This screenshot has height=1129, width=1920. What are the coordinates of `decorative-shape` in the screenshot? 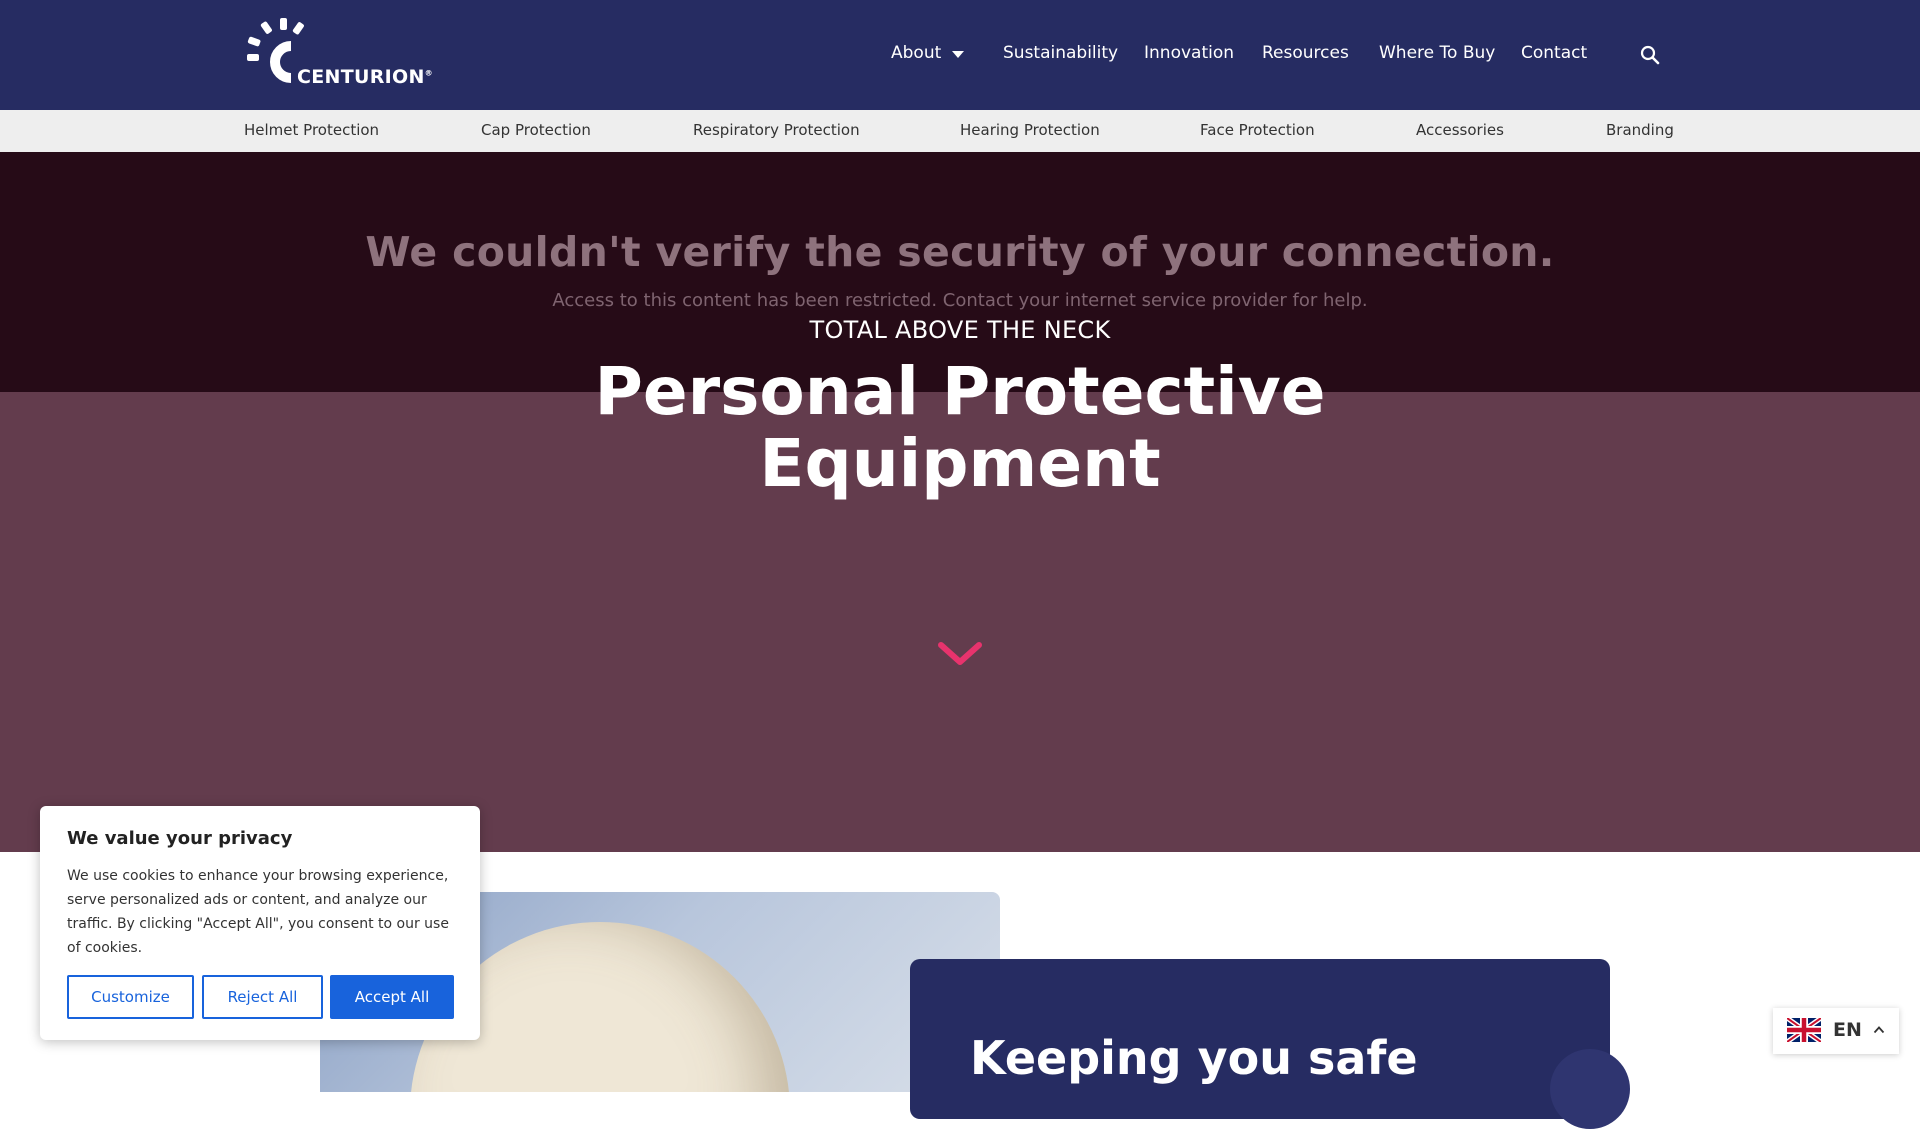 It's located at (1590, 1089).